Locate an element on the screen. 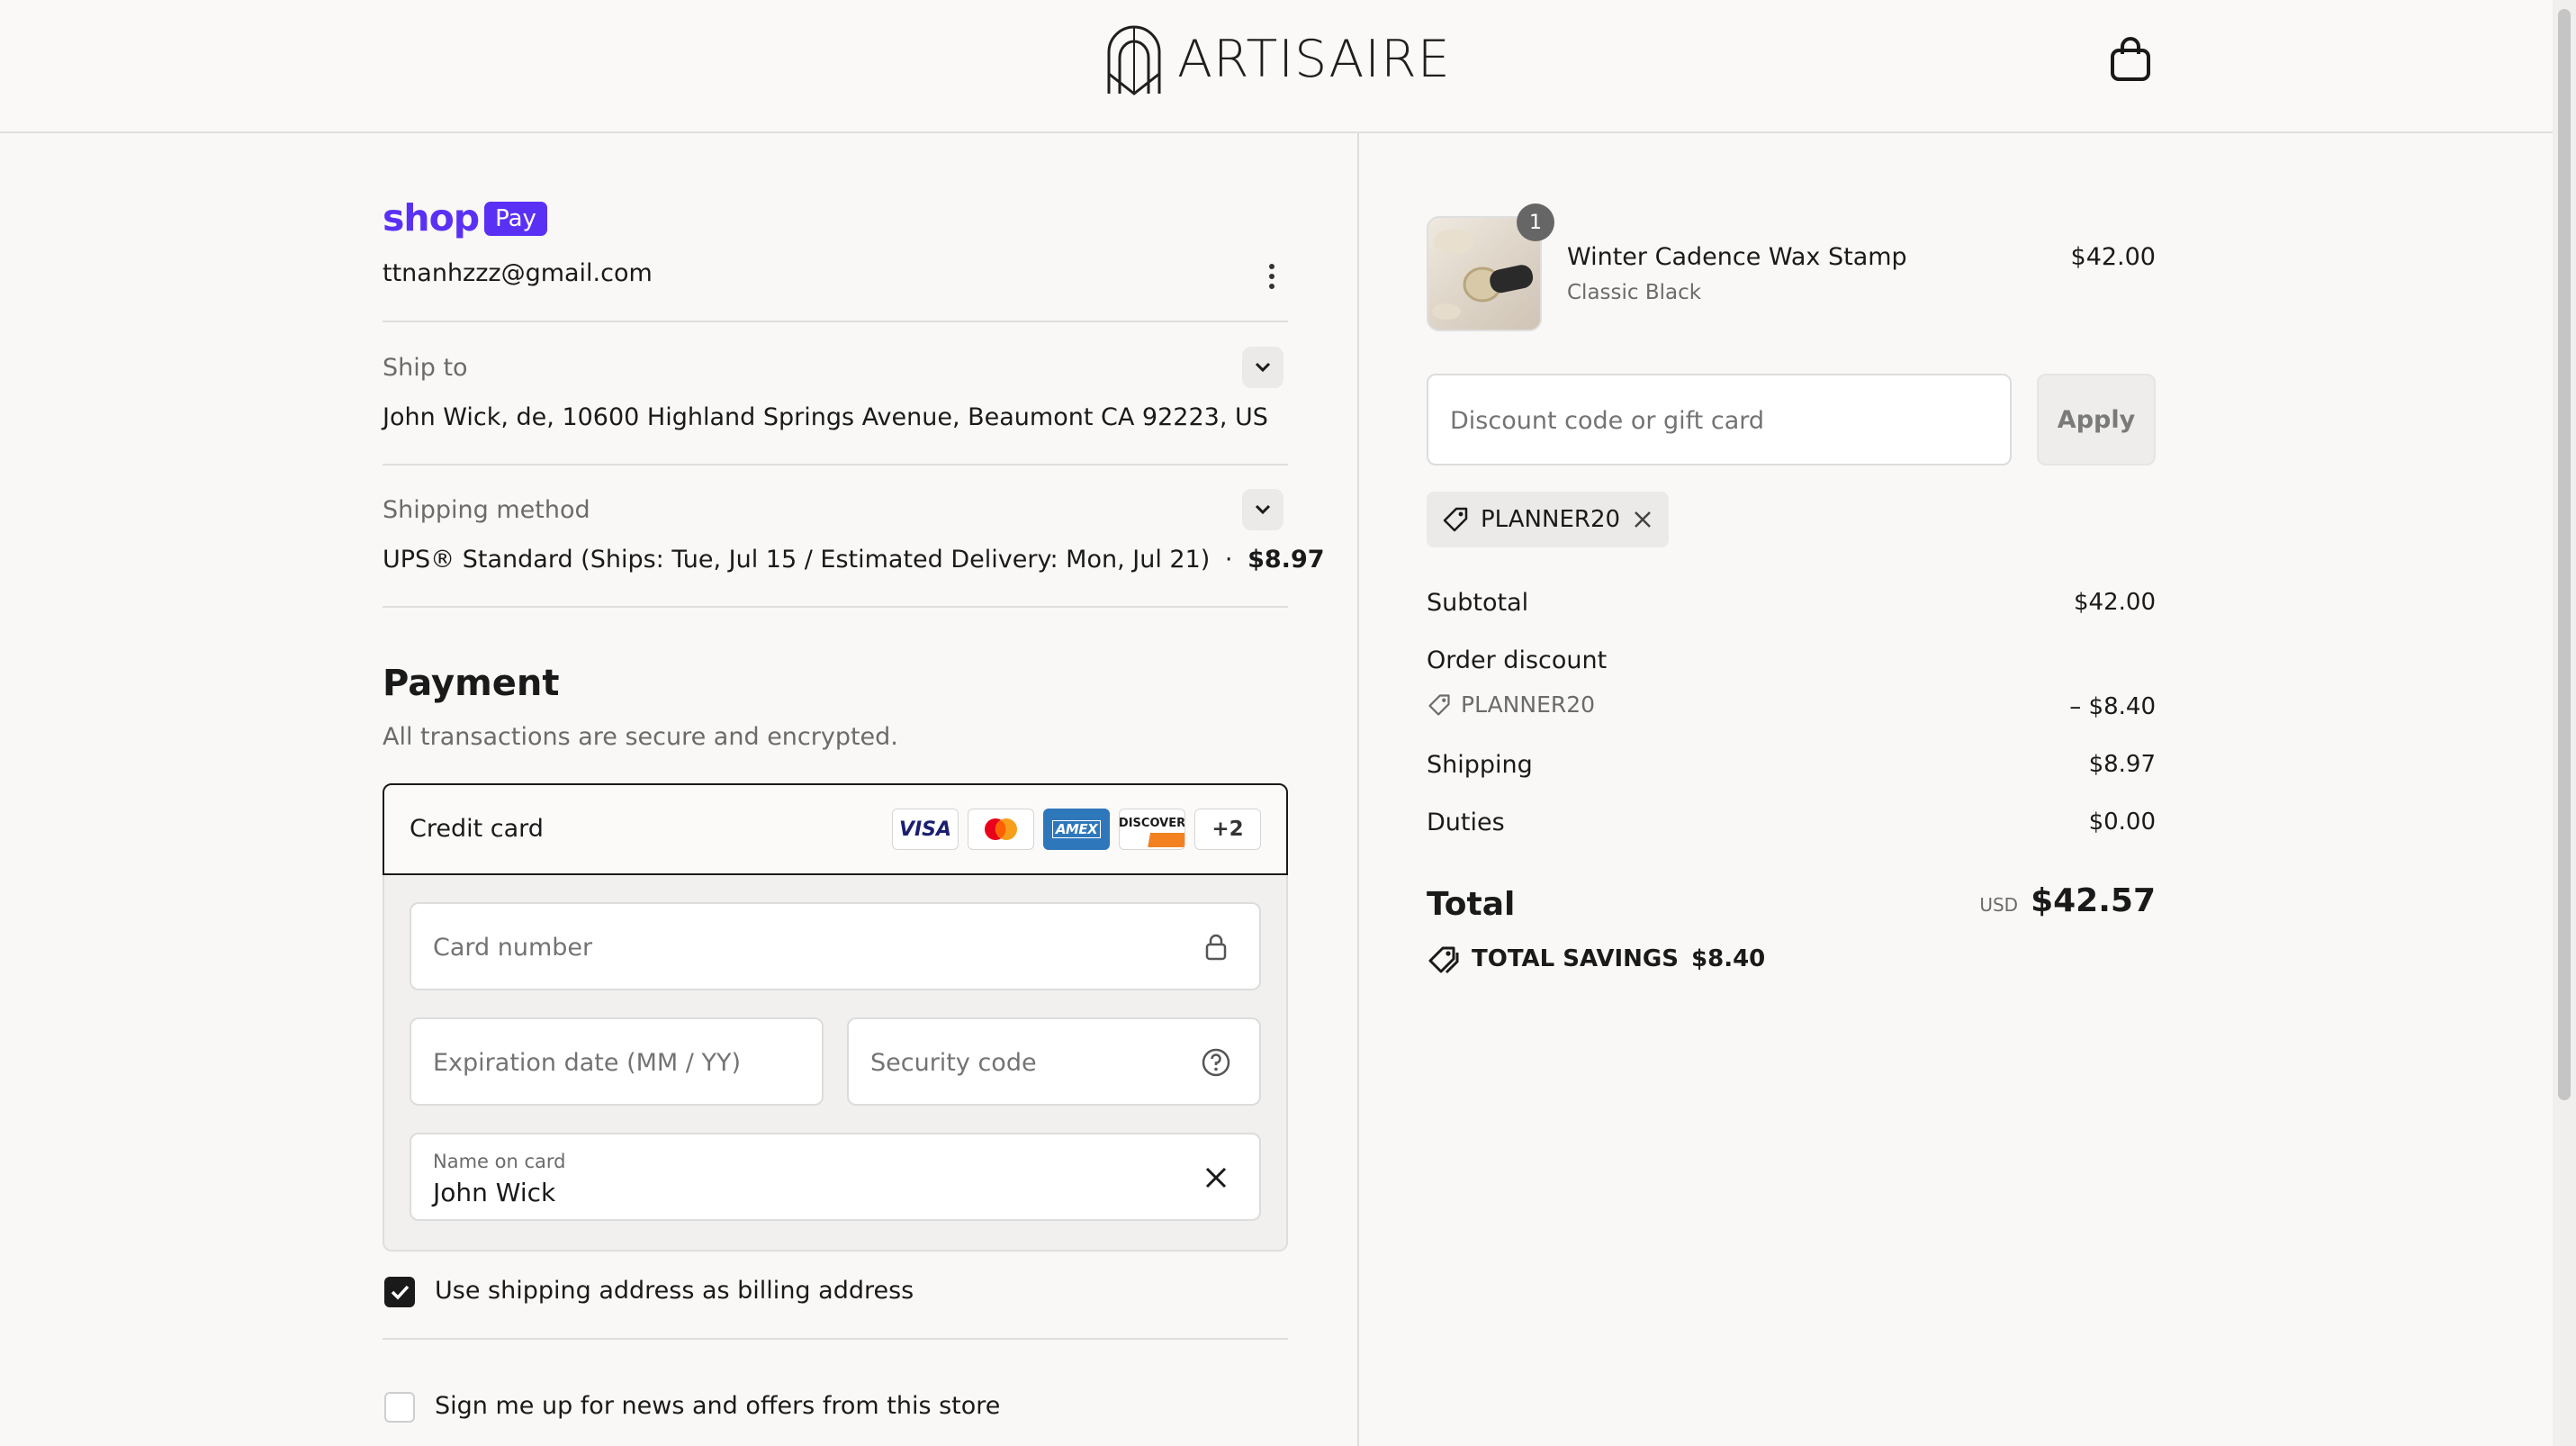 Image resolution: width=2576 pixels, height=1446 pixels. card-brand-list: VISA AMEX DISCOVER +2 is located at coordinates (1076, 830).